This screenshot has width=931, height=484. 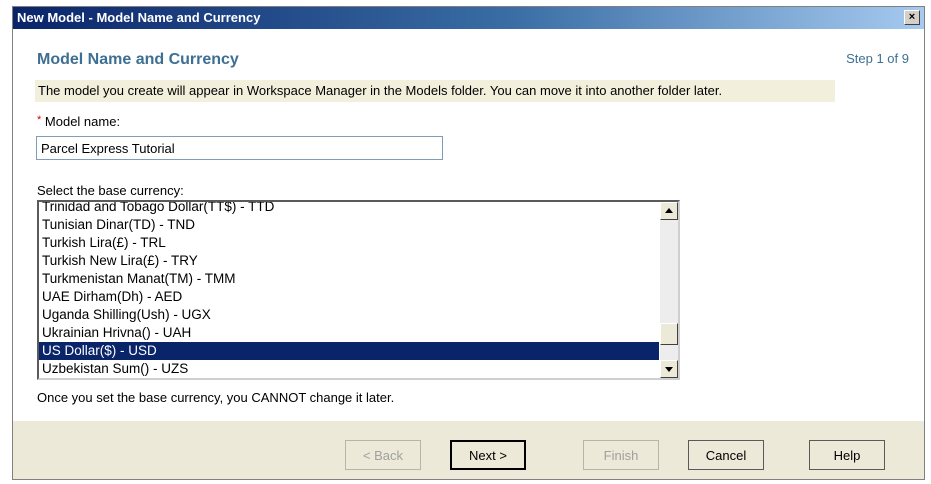 What do you see at coordinates (349, 369) in the screenshot?
I see `currency-option: Uzbekistan Sum() - UZS` at bounding box center [349, 369].